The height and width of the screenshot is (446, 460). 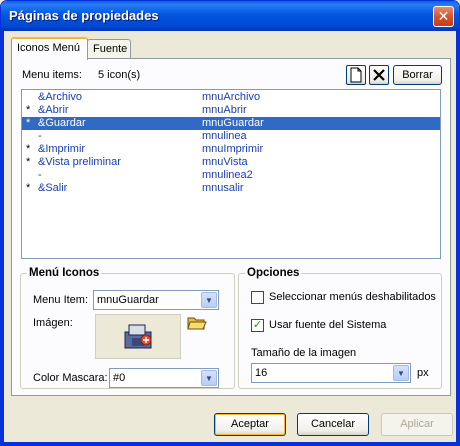 What do you see at coordinates (61, 300) in the screenshot?
I see `menu-item-label: Menu Item:` at bounding box center [61, 300].